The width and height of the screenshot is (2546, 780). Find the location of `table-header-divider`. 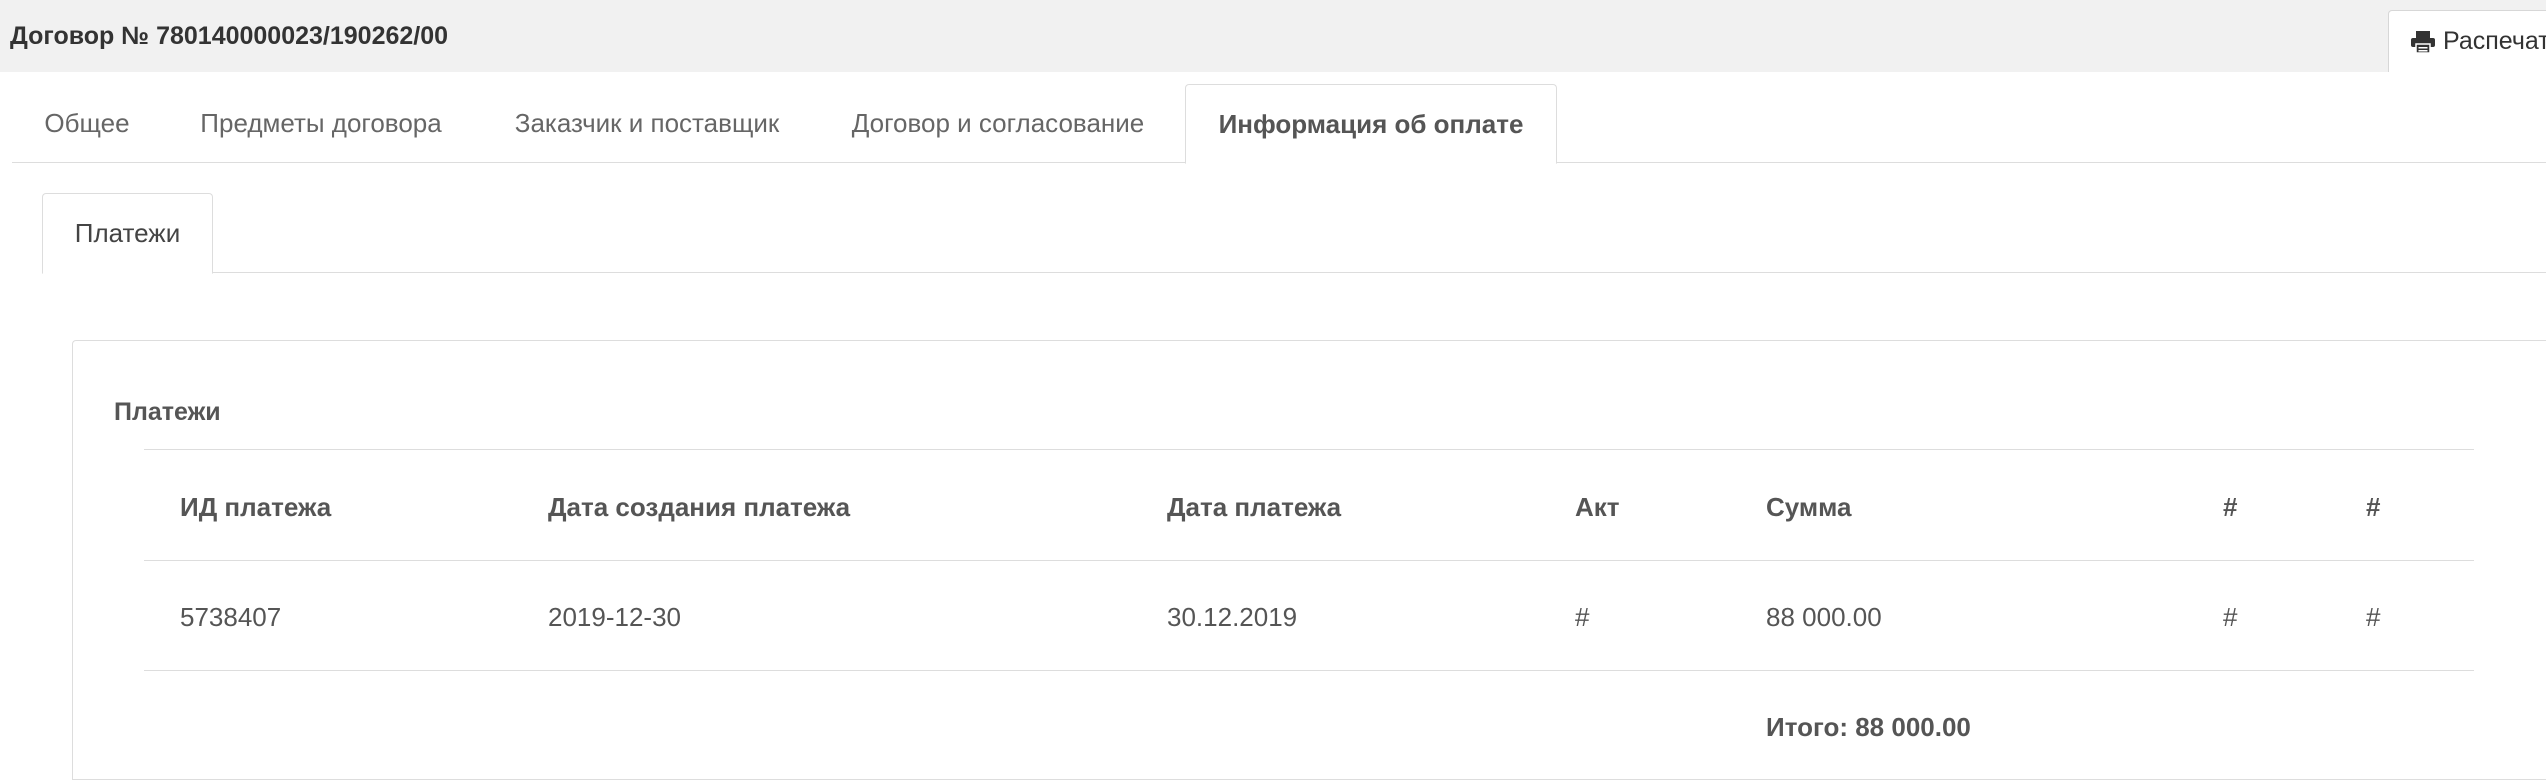

table-header-divider is located at coordinates (1309, 560).